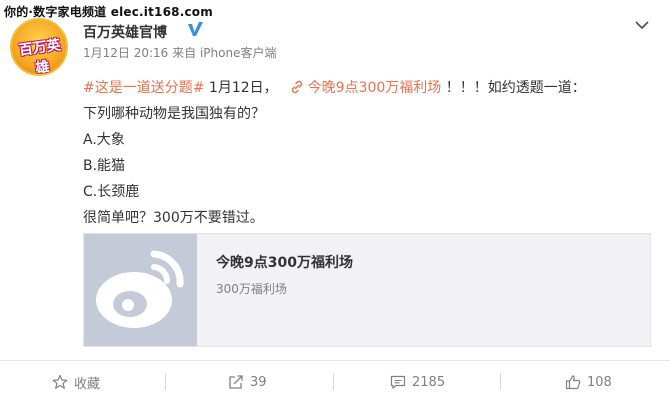  Describe the element at coordinates (104, 140) in the screenshot. I see `option-a: A.大象` at that location.